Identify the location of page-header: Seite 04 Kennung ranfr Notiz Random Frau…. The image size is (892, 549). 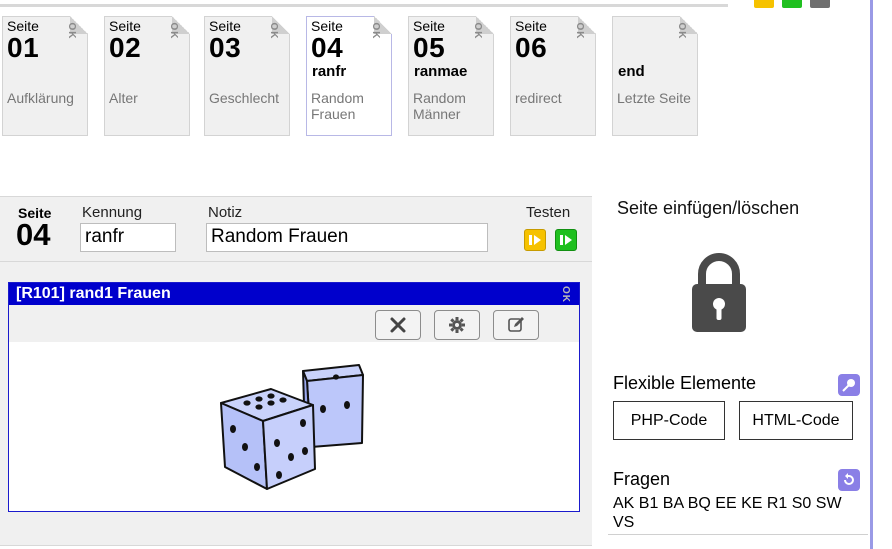
(296, 229).